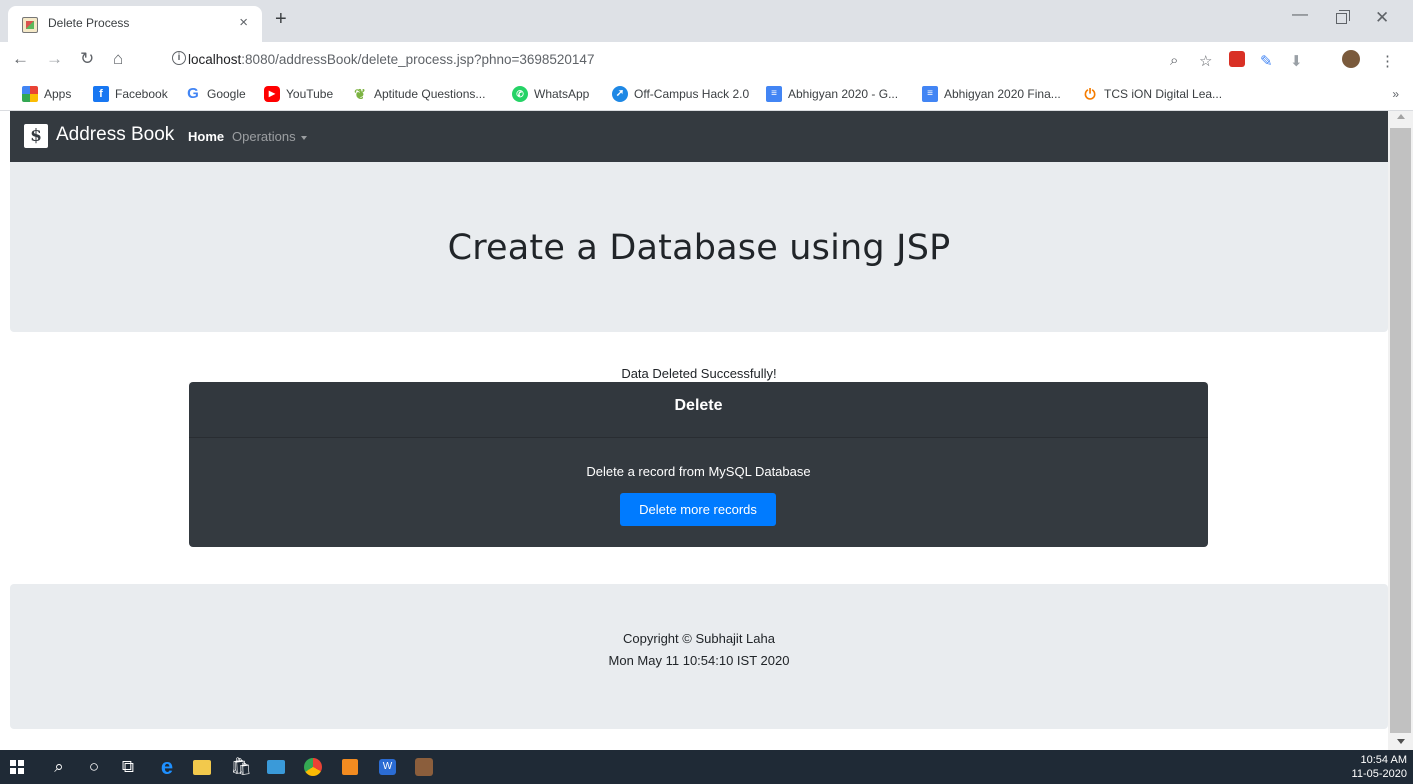  What do you see at coordinates (1205, 61) in the screenshot?
I see `bookmark-star-icon: ☆` at bounding box center [1205, 61].